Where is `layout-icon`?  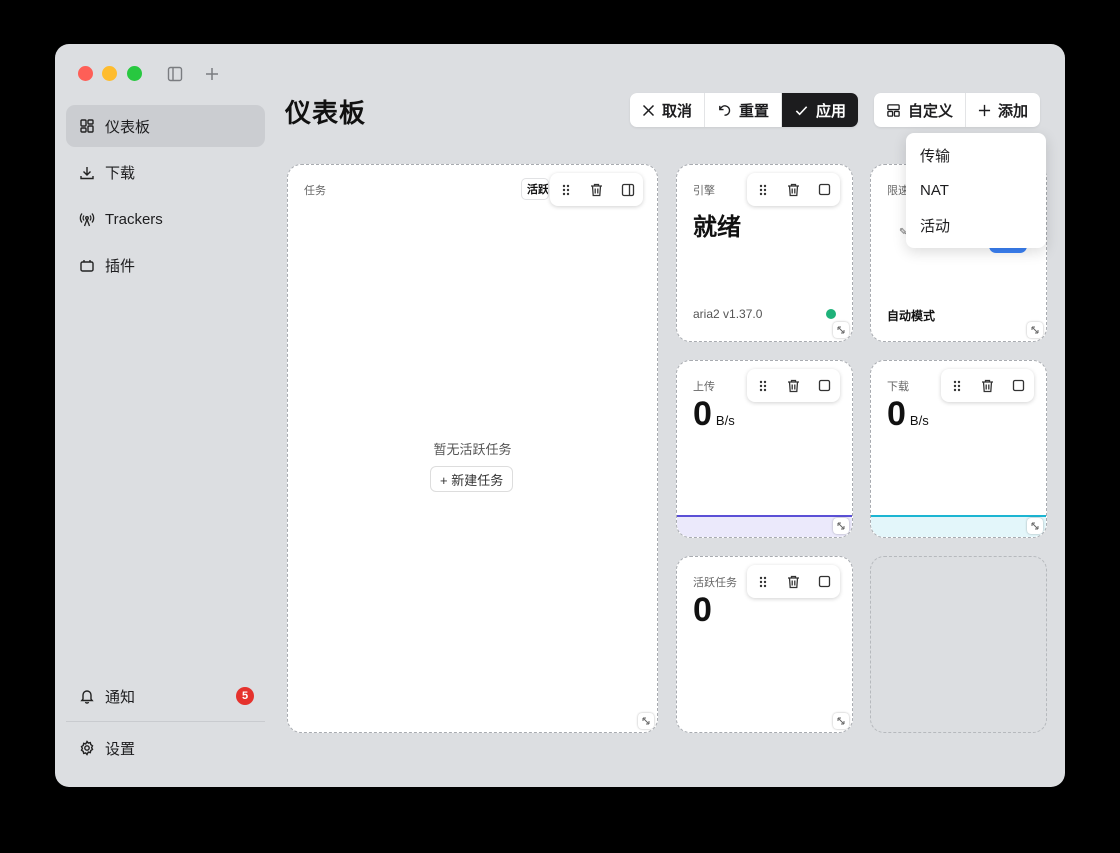
layout-icon is located at coordinates (893, 110).